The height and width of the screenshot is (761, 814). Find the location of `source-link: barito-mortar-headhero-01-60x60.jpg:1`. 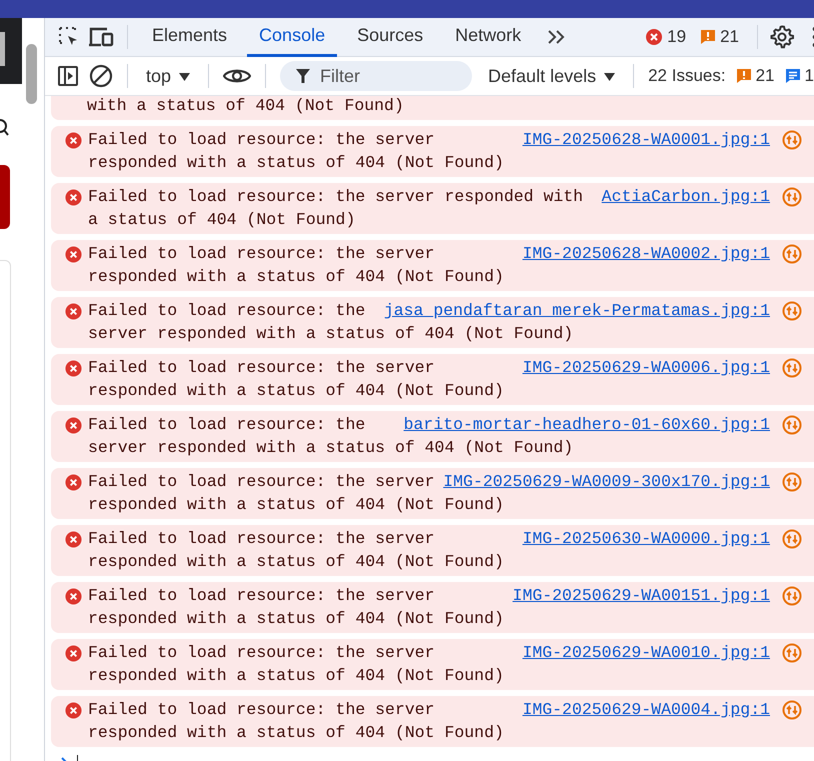

source-link: barito-mortar-headhero-01-60x60.jpg:1 is located at coordinates (587, 424).